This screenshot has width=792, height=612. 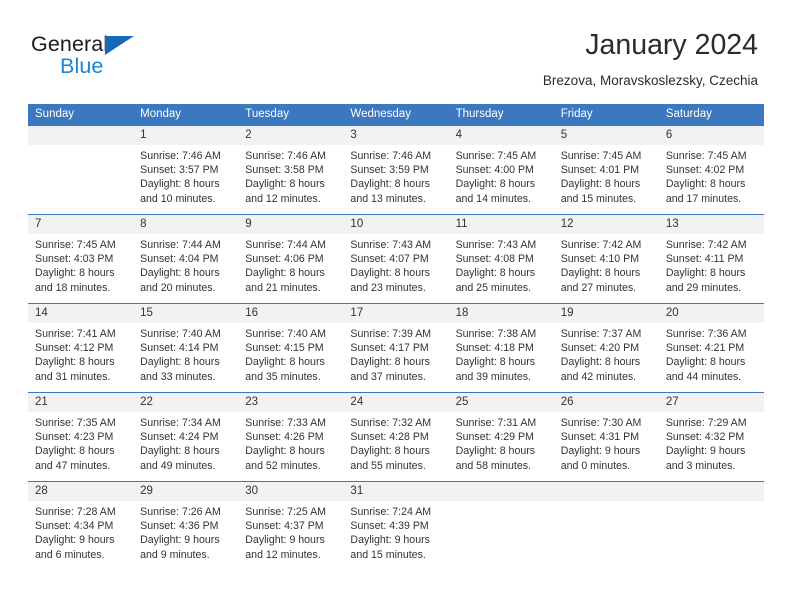 I want to click on day-detail-line: Sunset: 4:08 PM, so click(x=494, y=259).